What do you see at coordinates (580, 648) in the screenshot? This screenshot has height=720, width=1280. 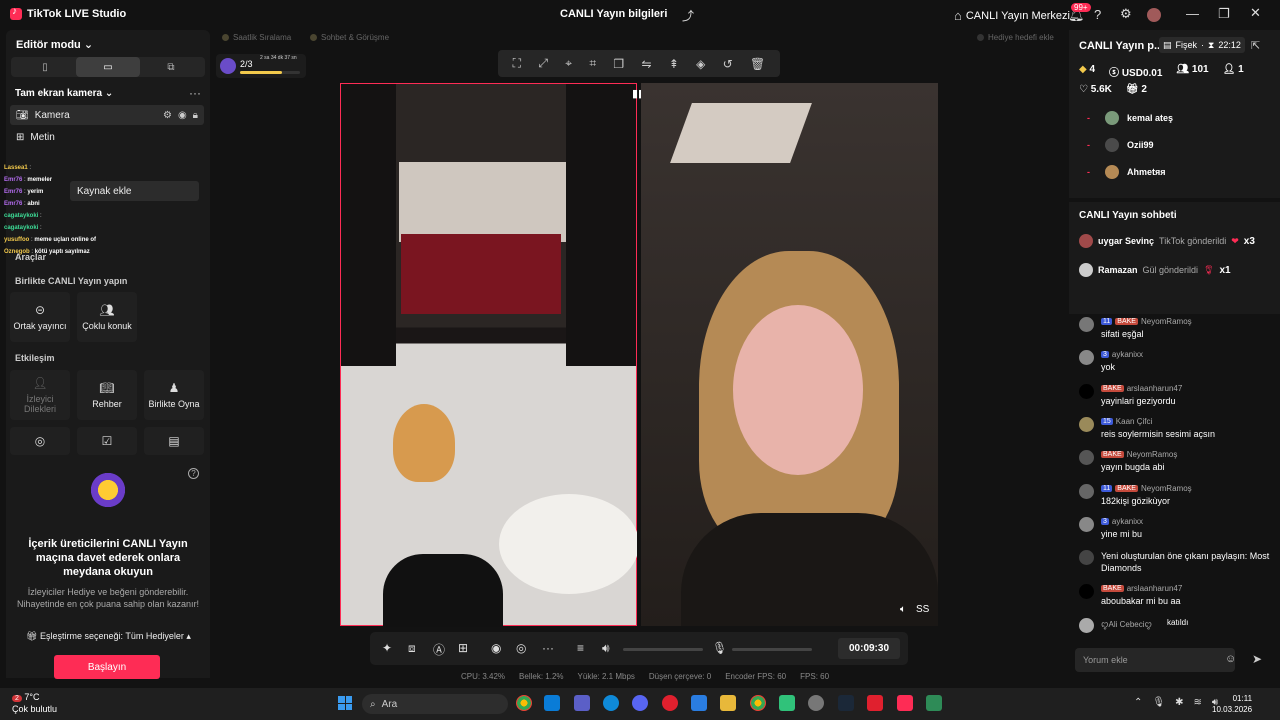 I see `mixer-icon: ≡` at bounding box center [580, 648].